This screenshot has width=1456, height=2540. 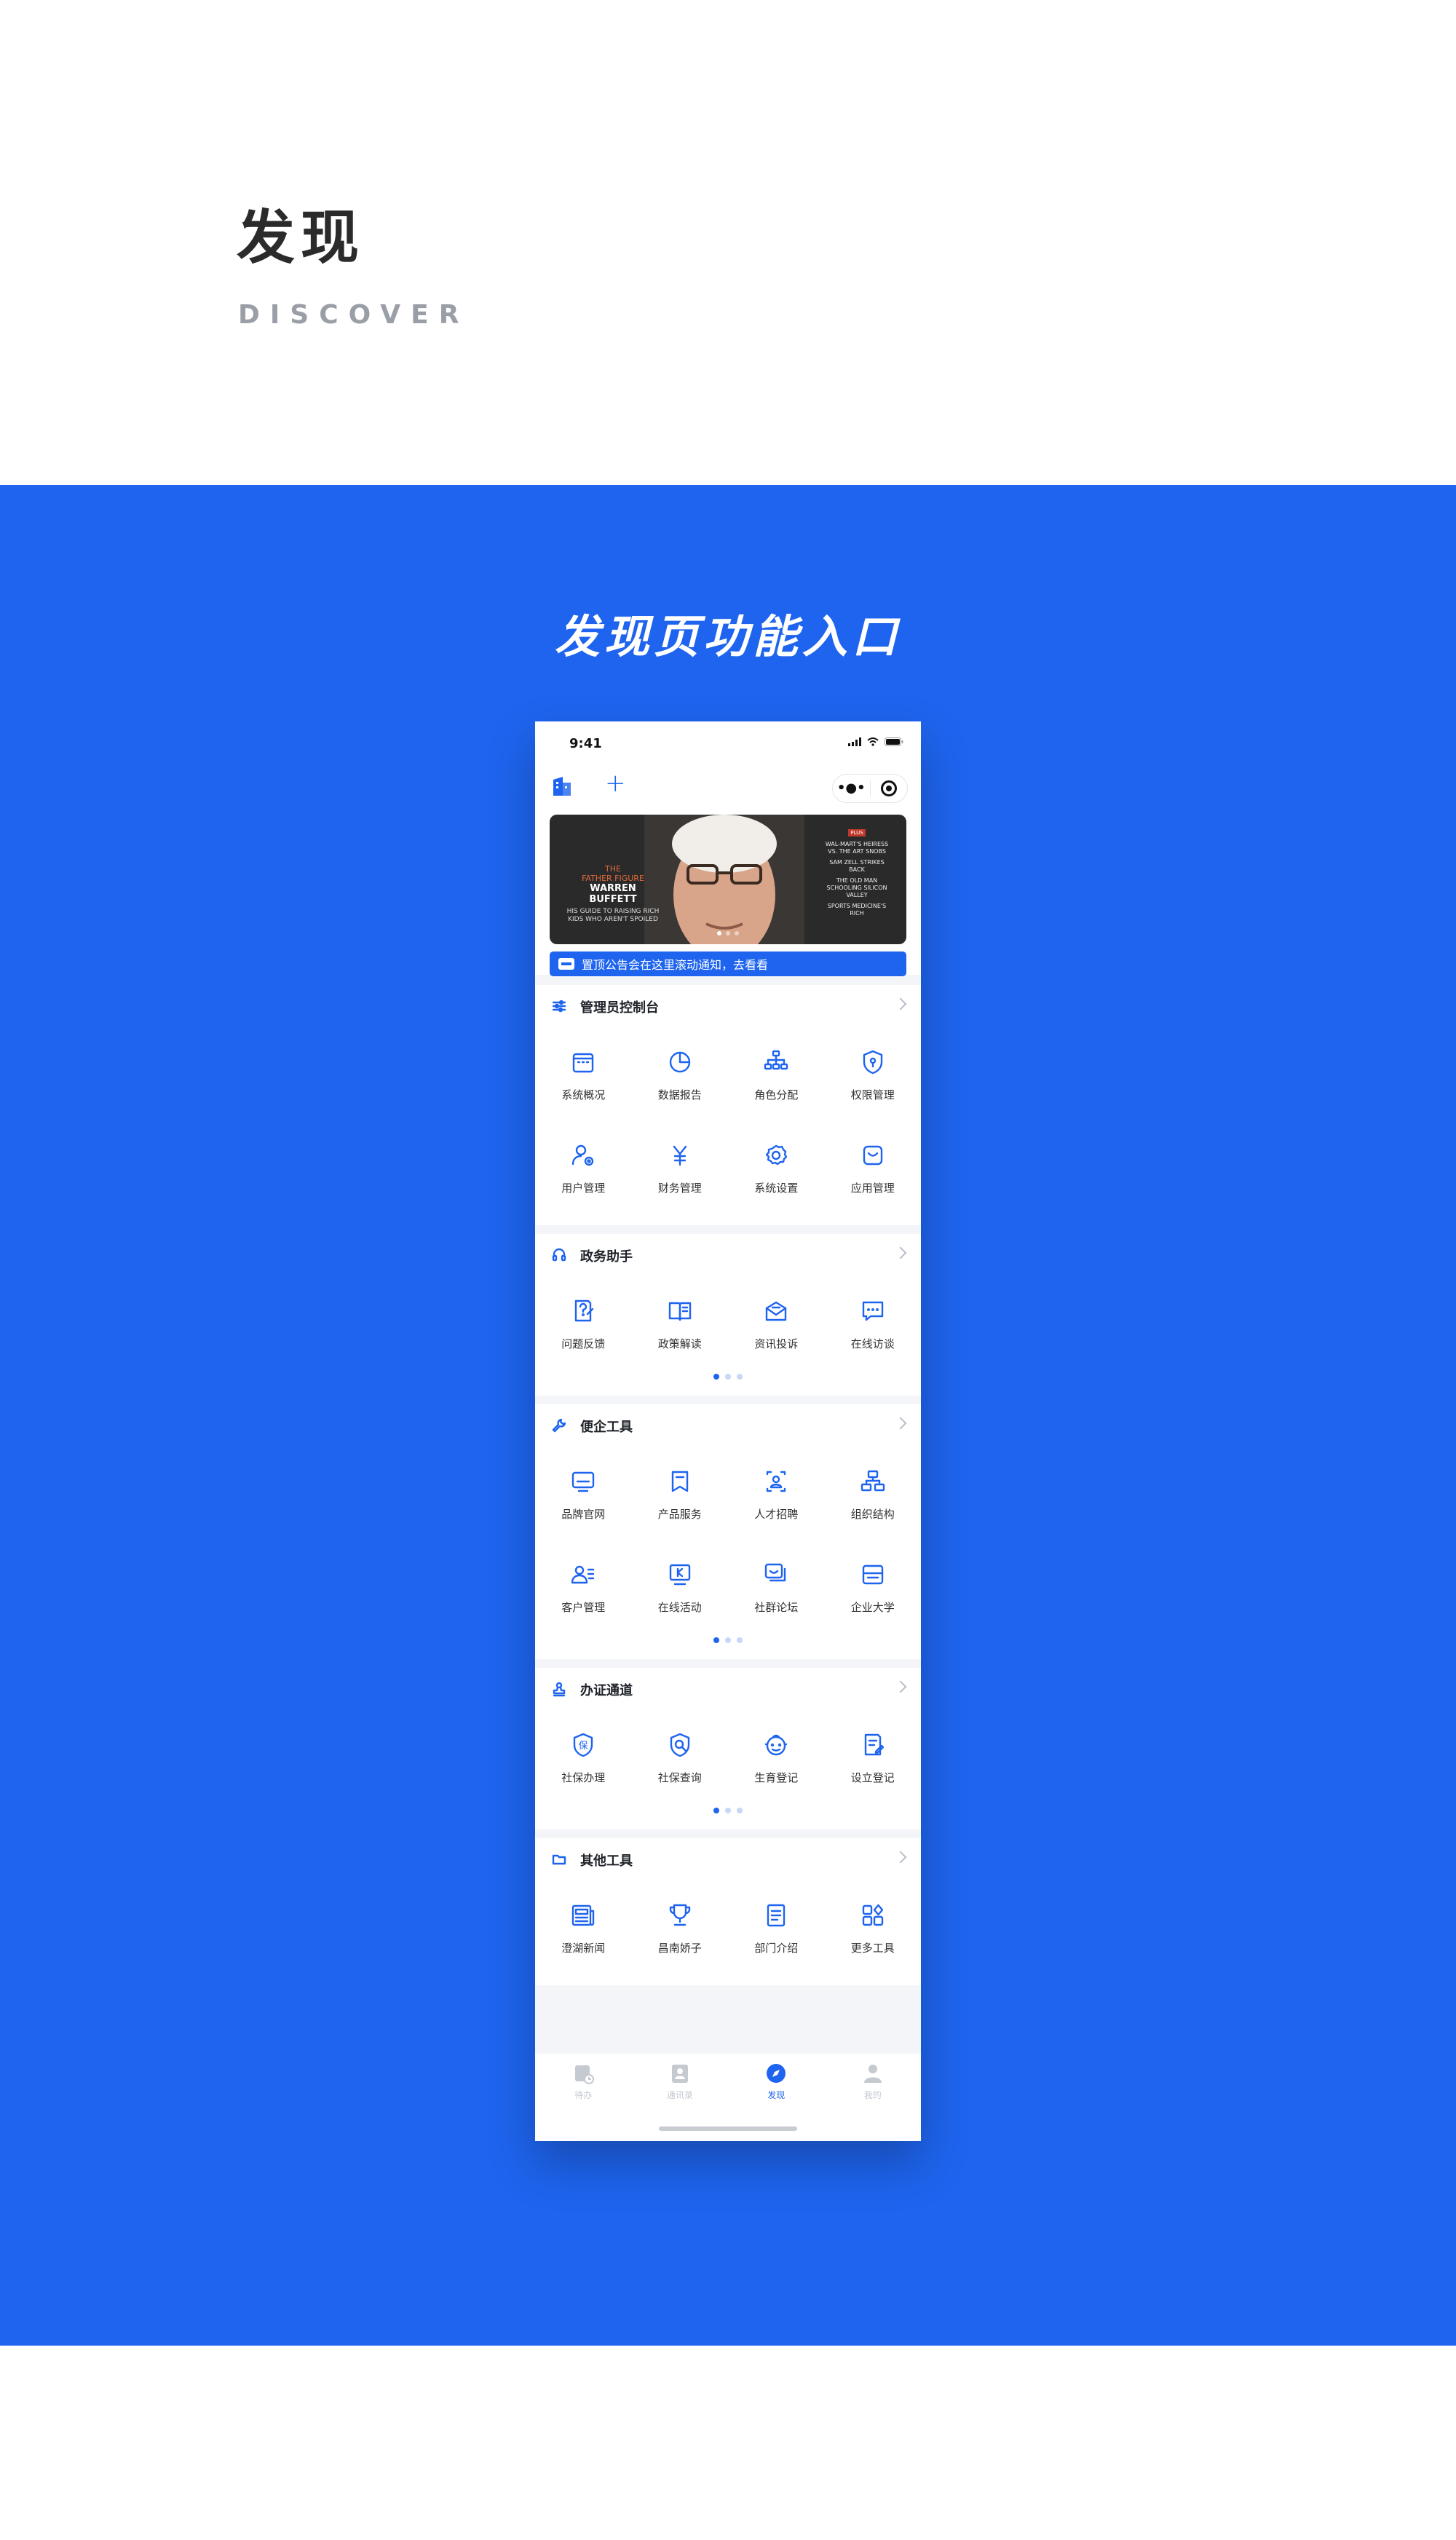 What do you see at coordinates (680, 1155) in the screenshot?
I see `yuan-icon` at bounding box center [680, 1155].